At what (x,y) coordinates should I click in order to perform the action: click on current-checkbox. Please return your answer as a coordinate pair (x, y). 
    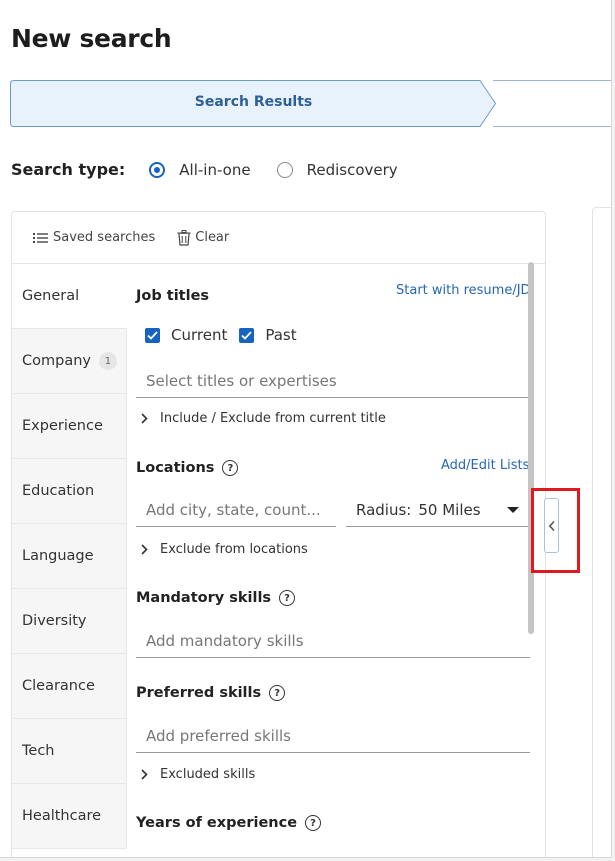
    Looking at the image, I should click on (152, 335).